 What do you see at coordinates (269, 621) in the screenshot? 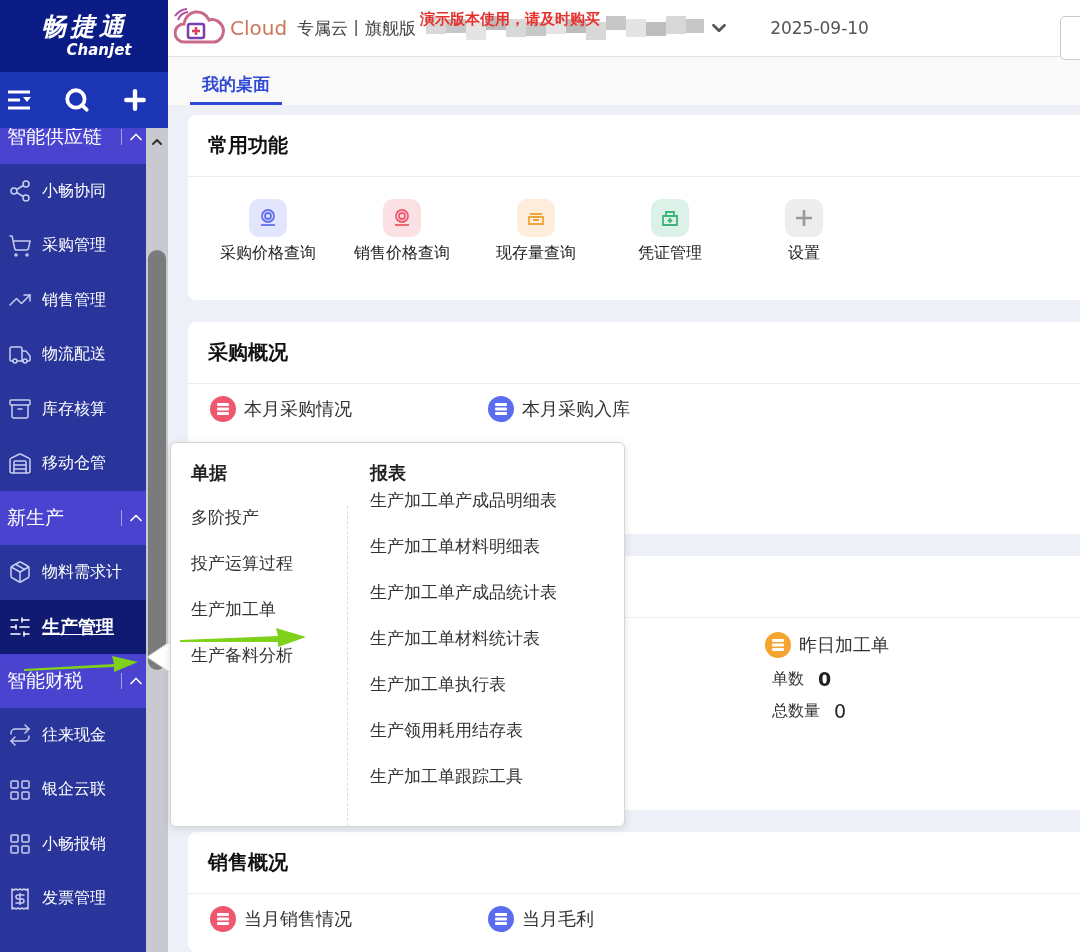
I see `menu-item: 生产加工单` at bounding box center [269, 621].